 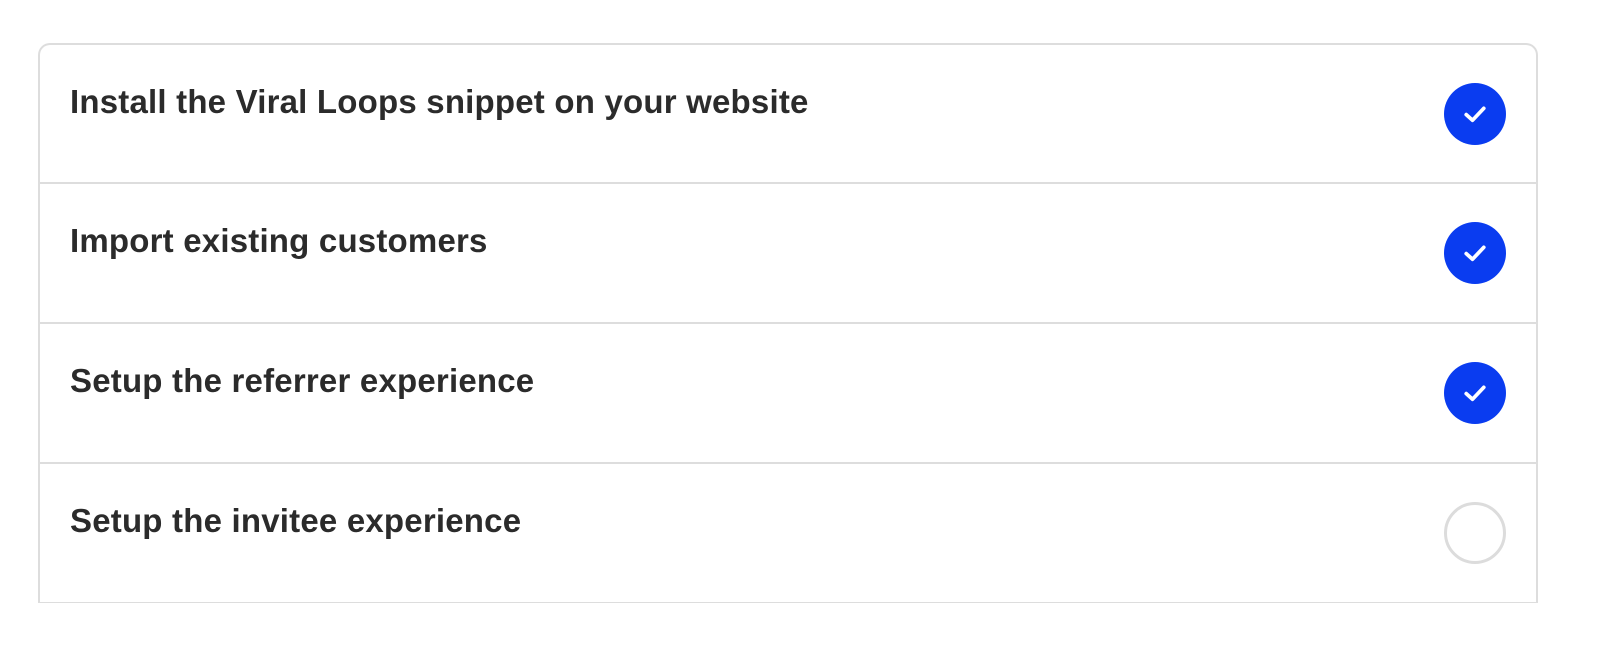 What do you see at coordinates (279, 240) in the screenshot?
I see `step-label: Import existing customers` at bounding box center [279, 240].